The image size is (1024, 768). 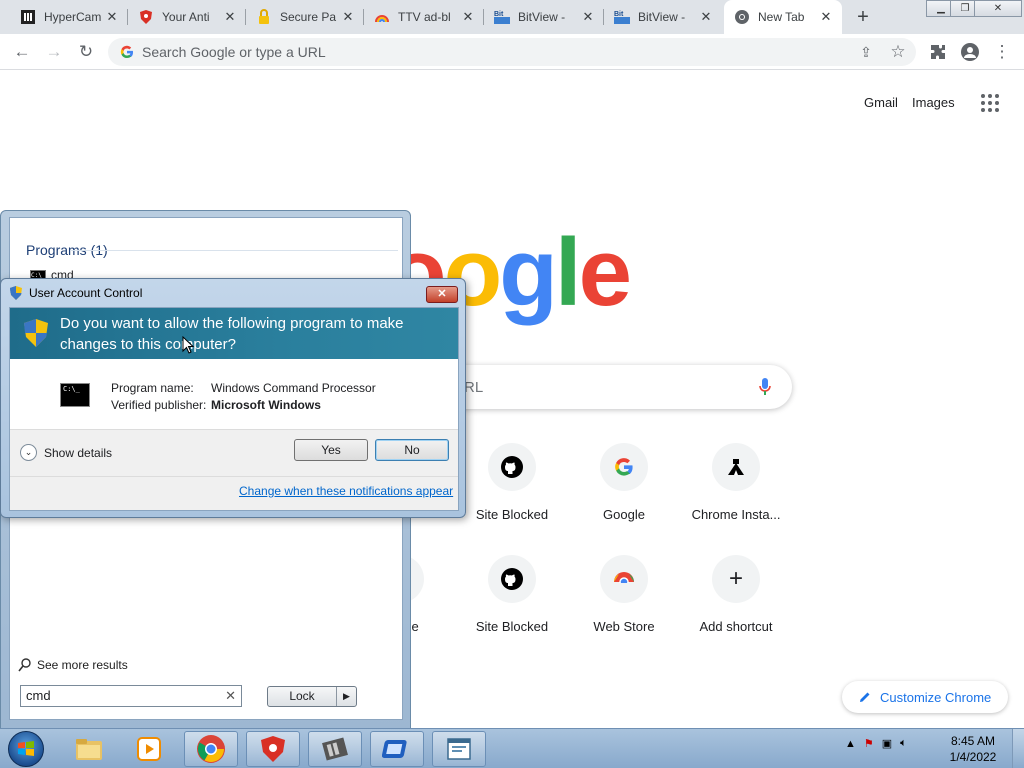 What do you see at coordinates (16, 293) in the screenshot?
I see `uac-shield-icon` at bounding box center [16, 293].